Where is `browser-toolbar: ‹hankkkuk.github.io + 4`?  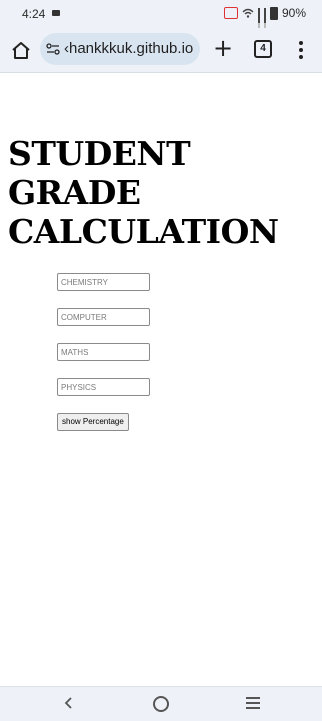 browser-toolbar: ‹hankkkuk.github.io + 4 is located at coordinates (161, 50).